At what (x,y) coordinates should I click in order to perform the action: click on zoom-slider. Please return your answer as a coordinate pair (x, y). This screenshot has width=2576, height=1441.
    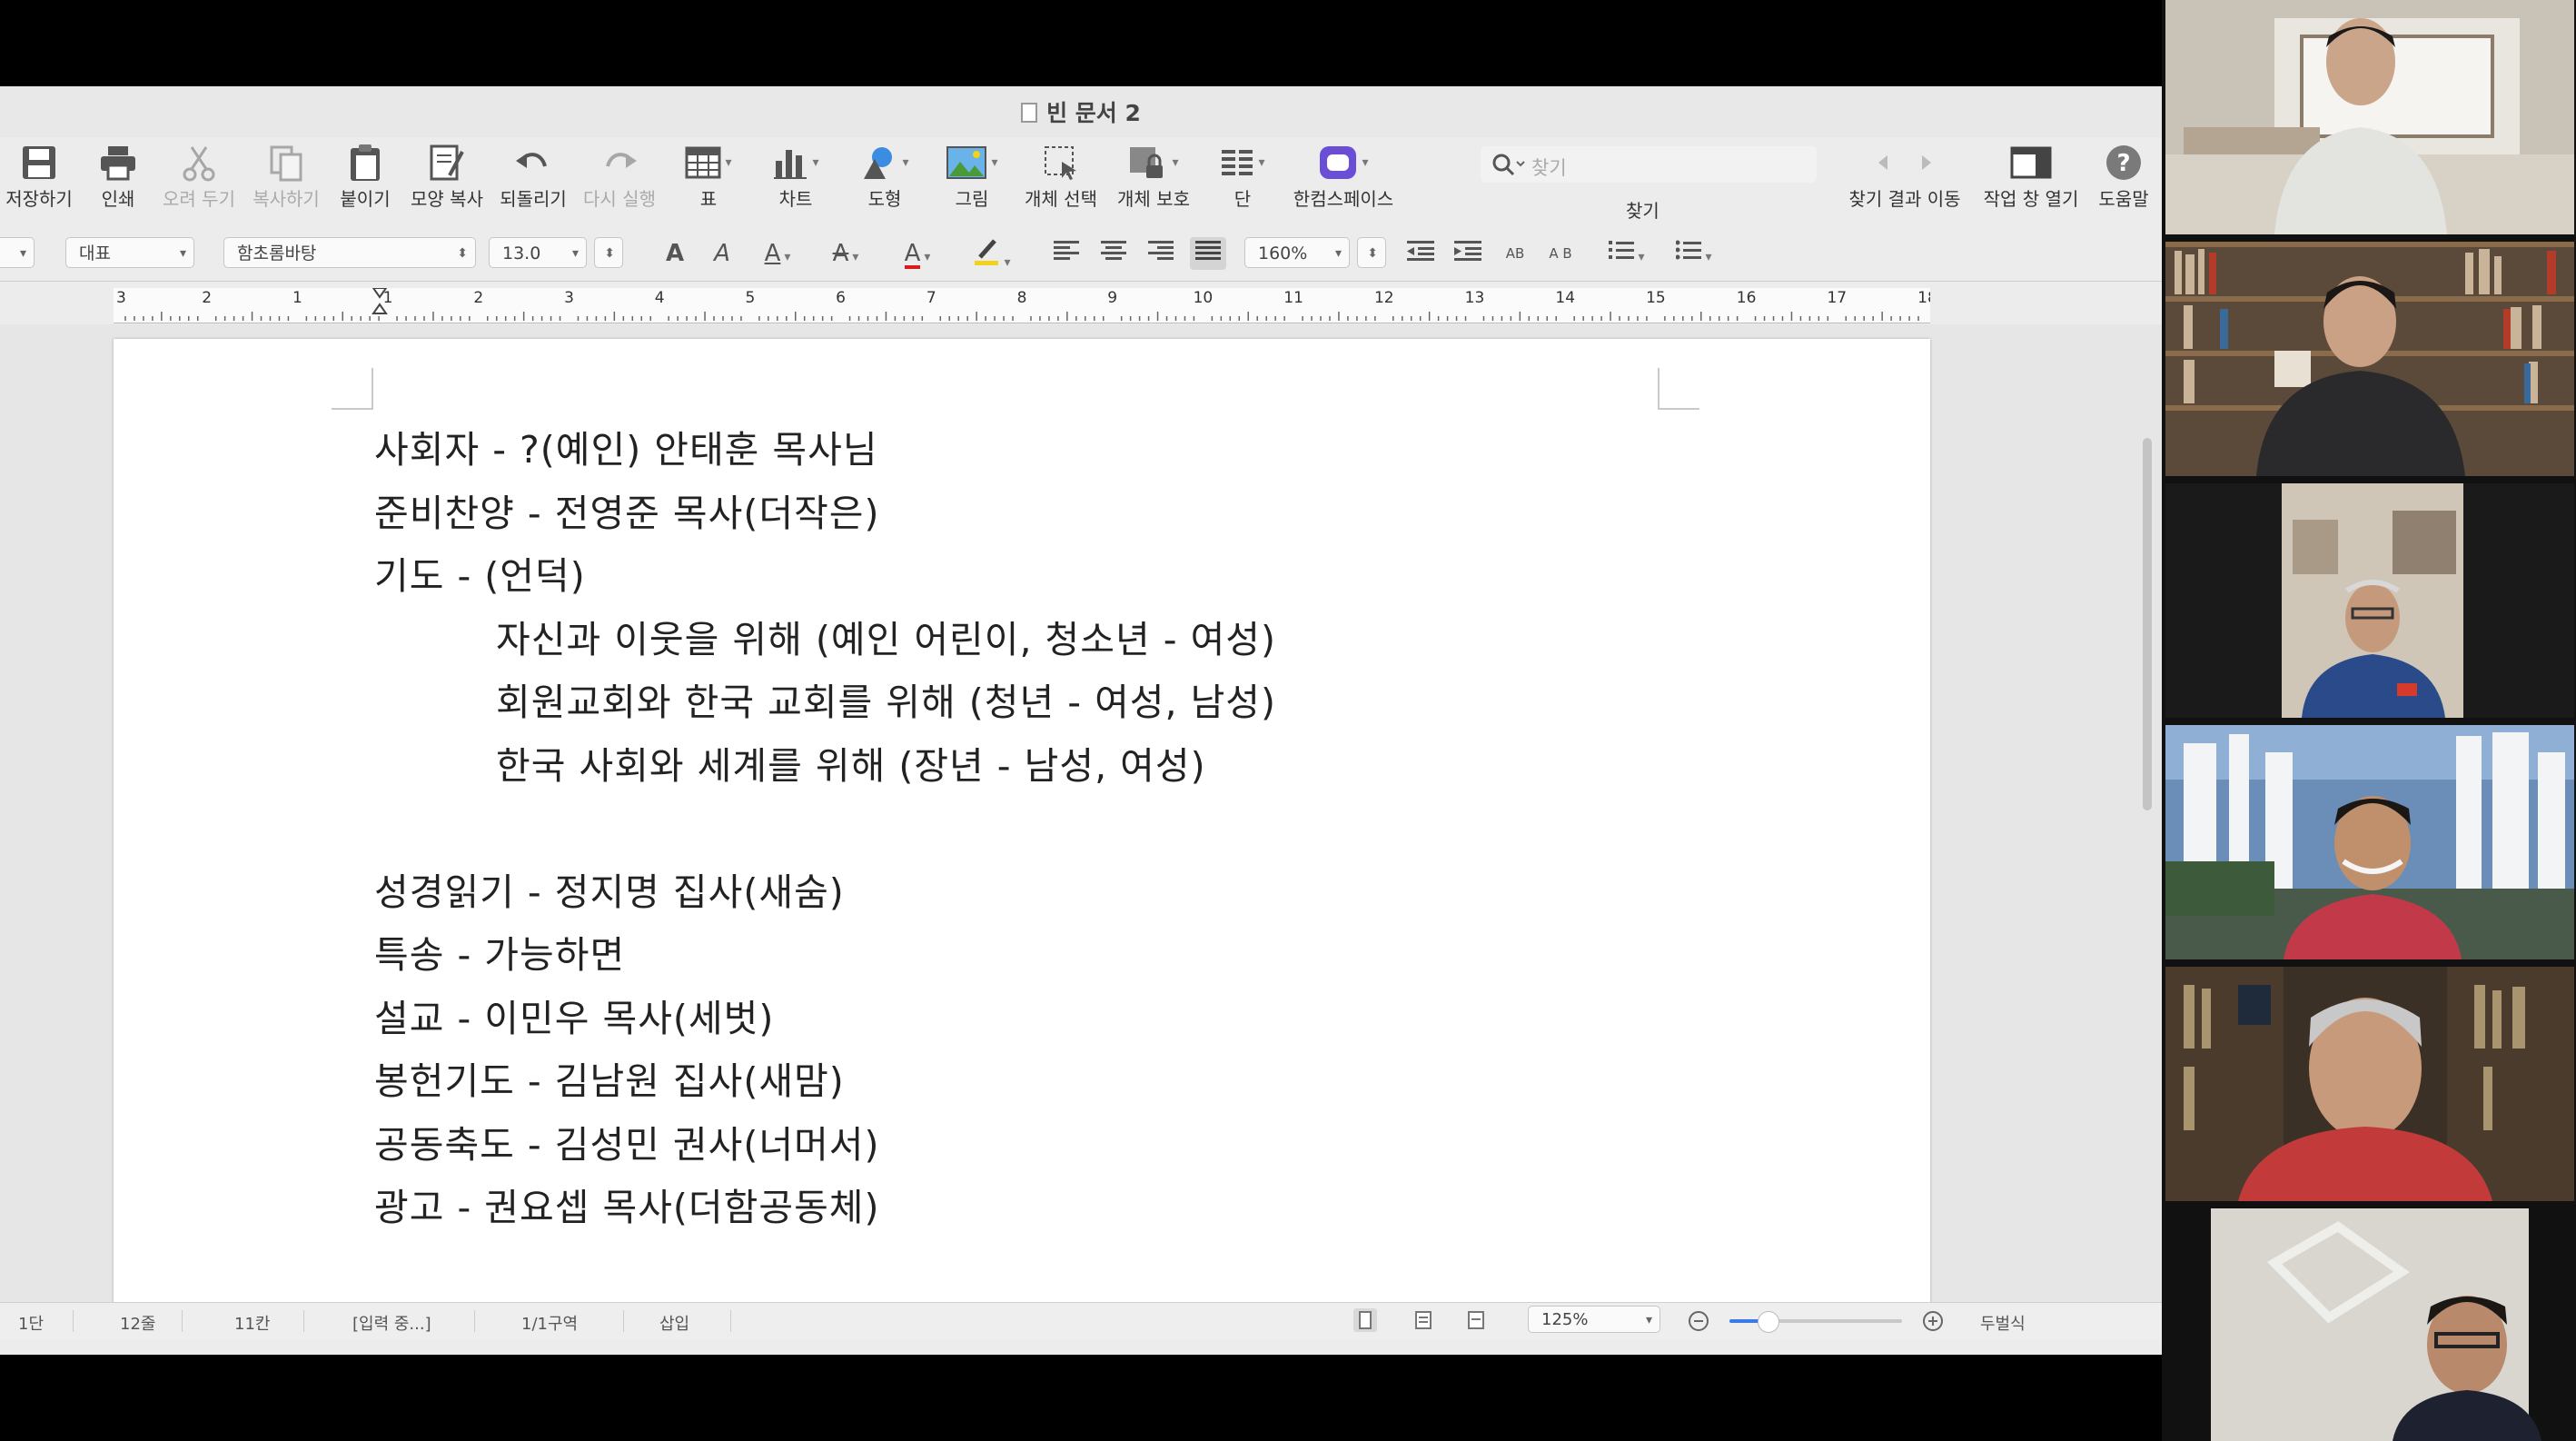
    Looking at the image, I should click on (1815, 1322).